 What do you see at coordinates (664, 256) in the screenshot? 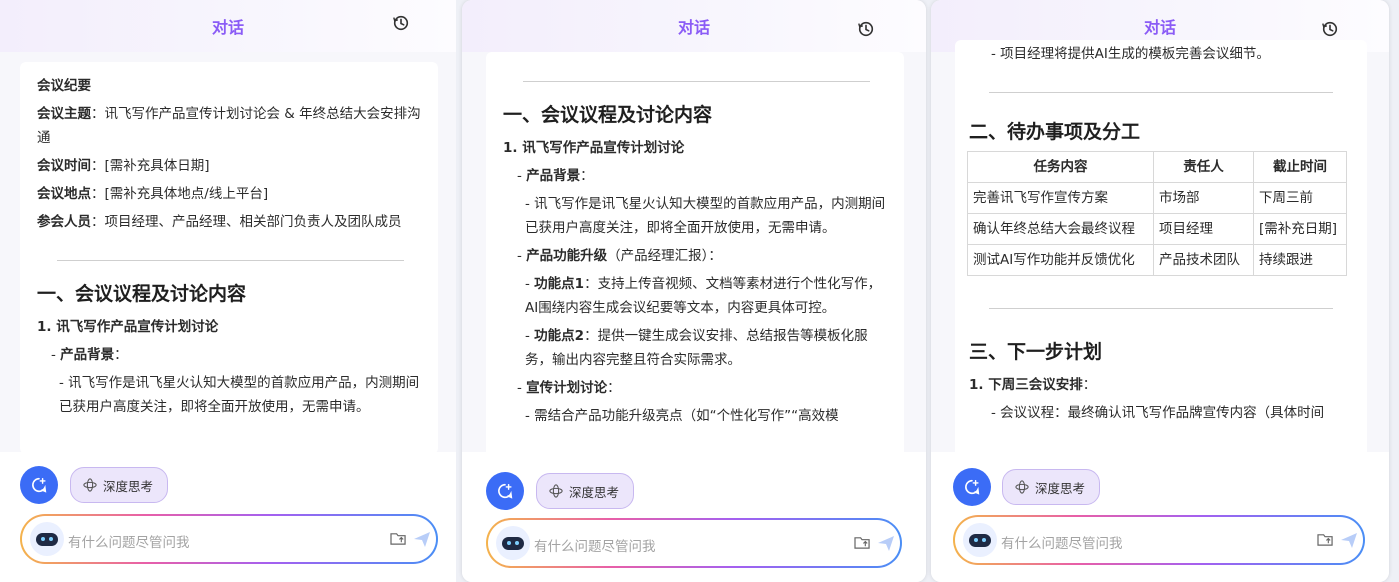
I see `upgrade-note: （产品经理汇报）：` at bounding box center [664, 256].